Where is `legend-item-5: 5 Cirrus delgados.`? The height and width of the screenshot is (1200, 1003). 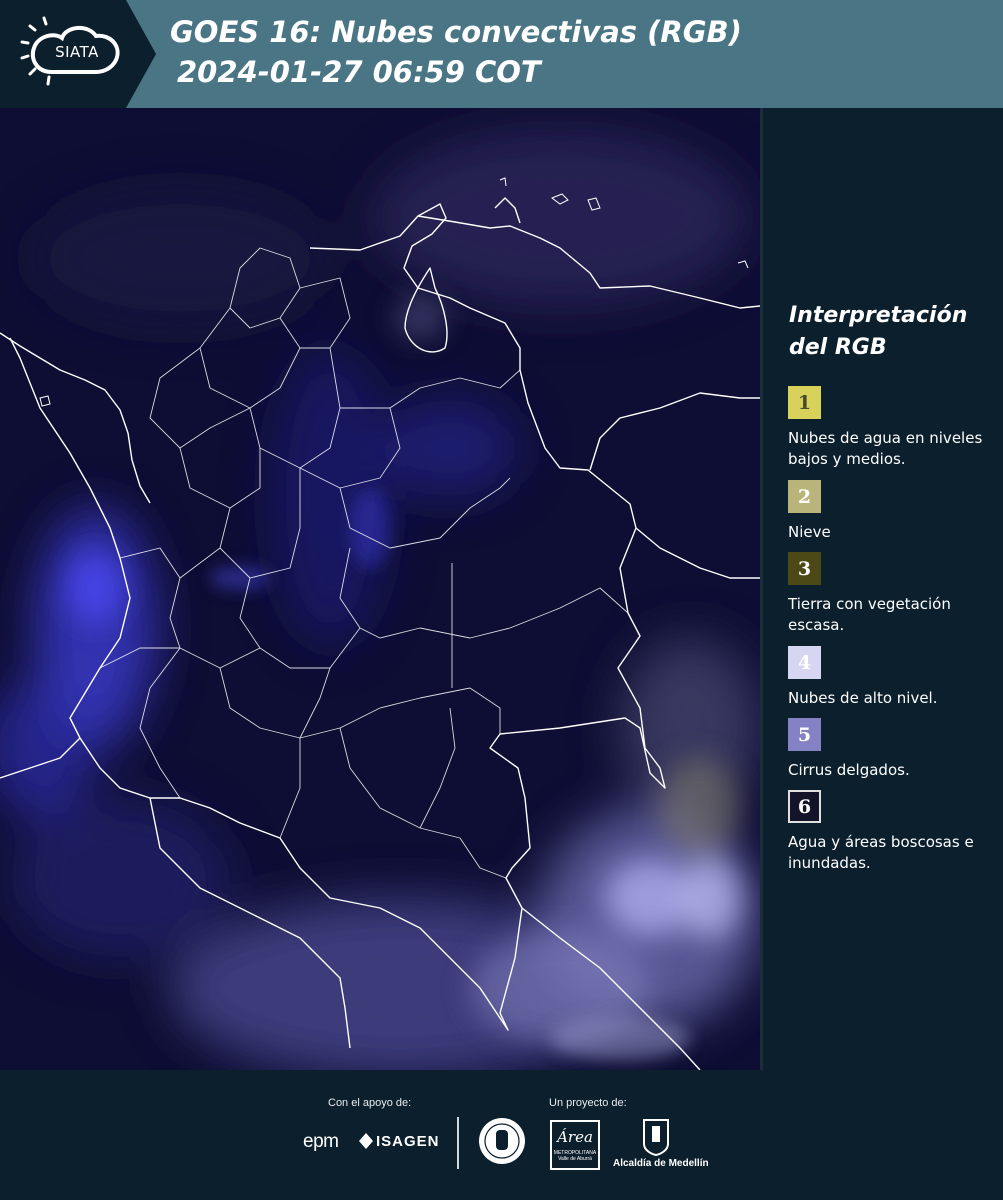
legend-item-5: 5 Cirrus delgados. is located at coordinates (893, 749).